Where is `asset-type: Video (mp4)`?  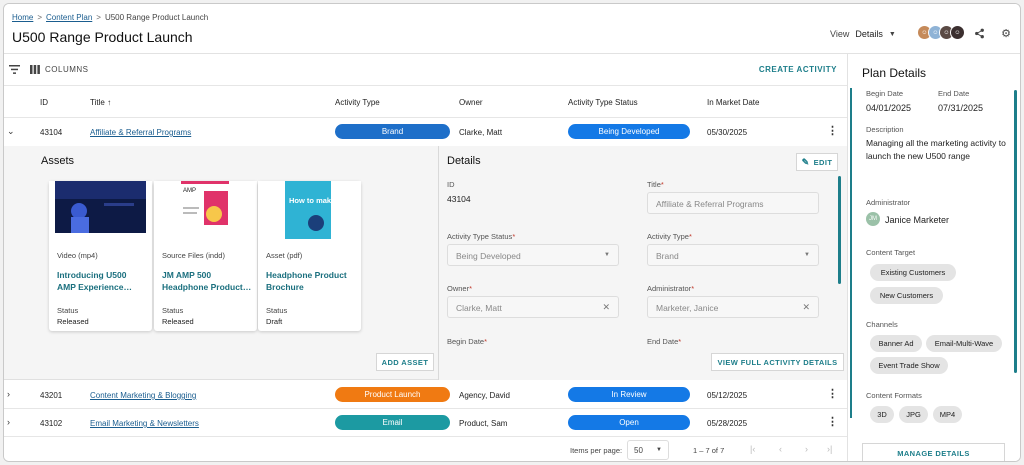
asset-type: Video (mp4) is located at coordinates (77, 255).